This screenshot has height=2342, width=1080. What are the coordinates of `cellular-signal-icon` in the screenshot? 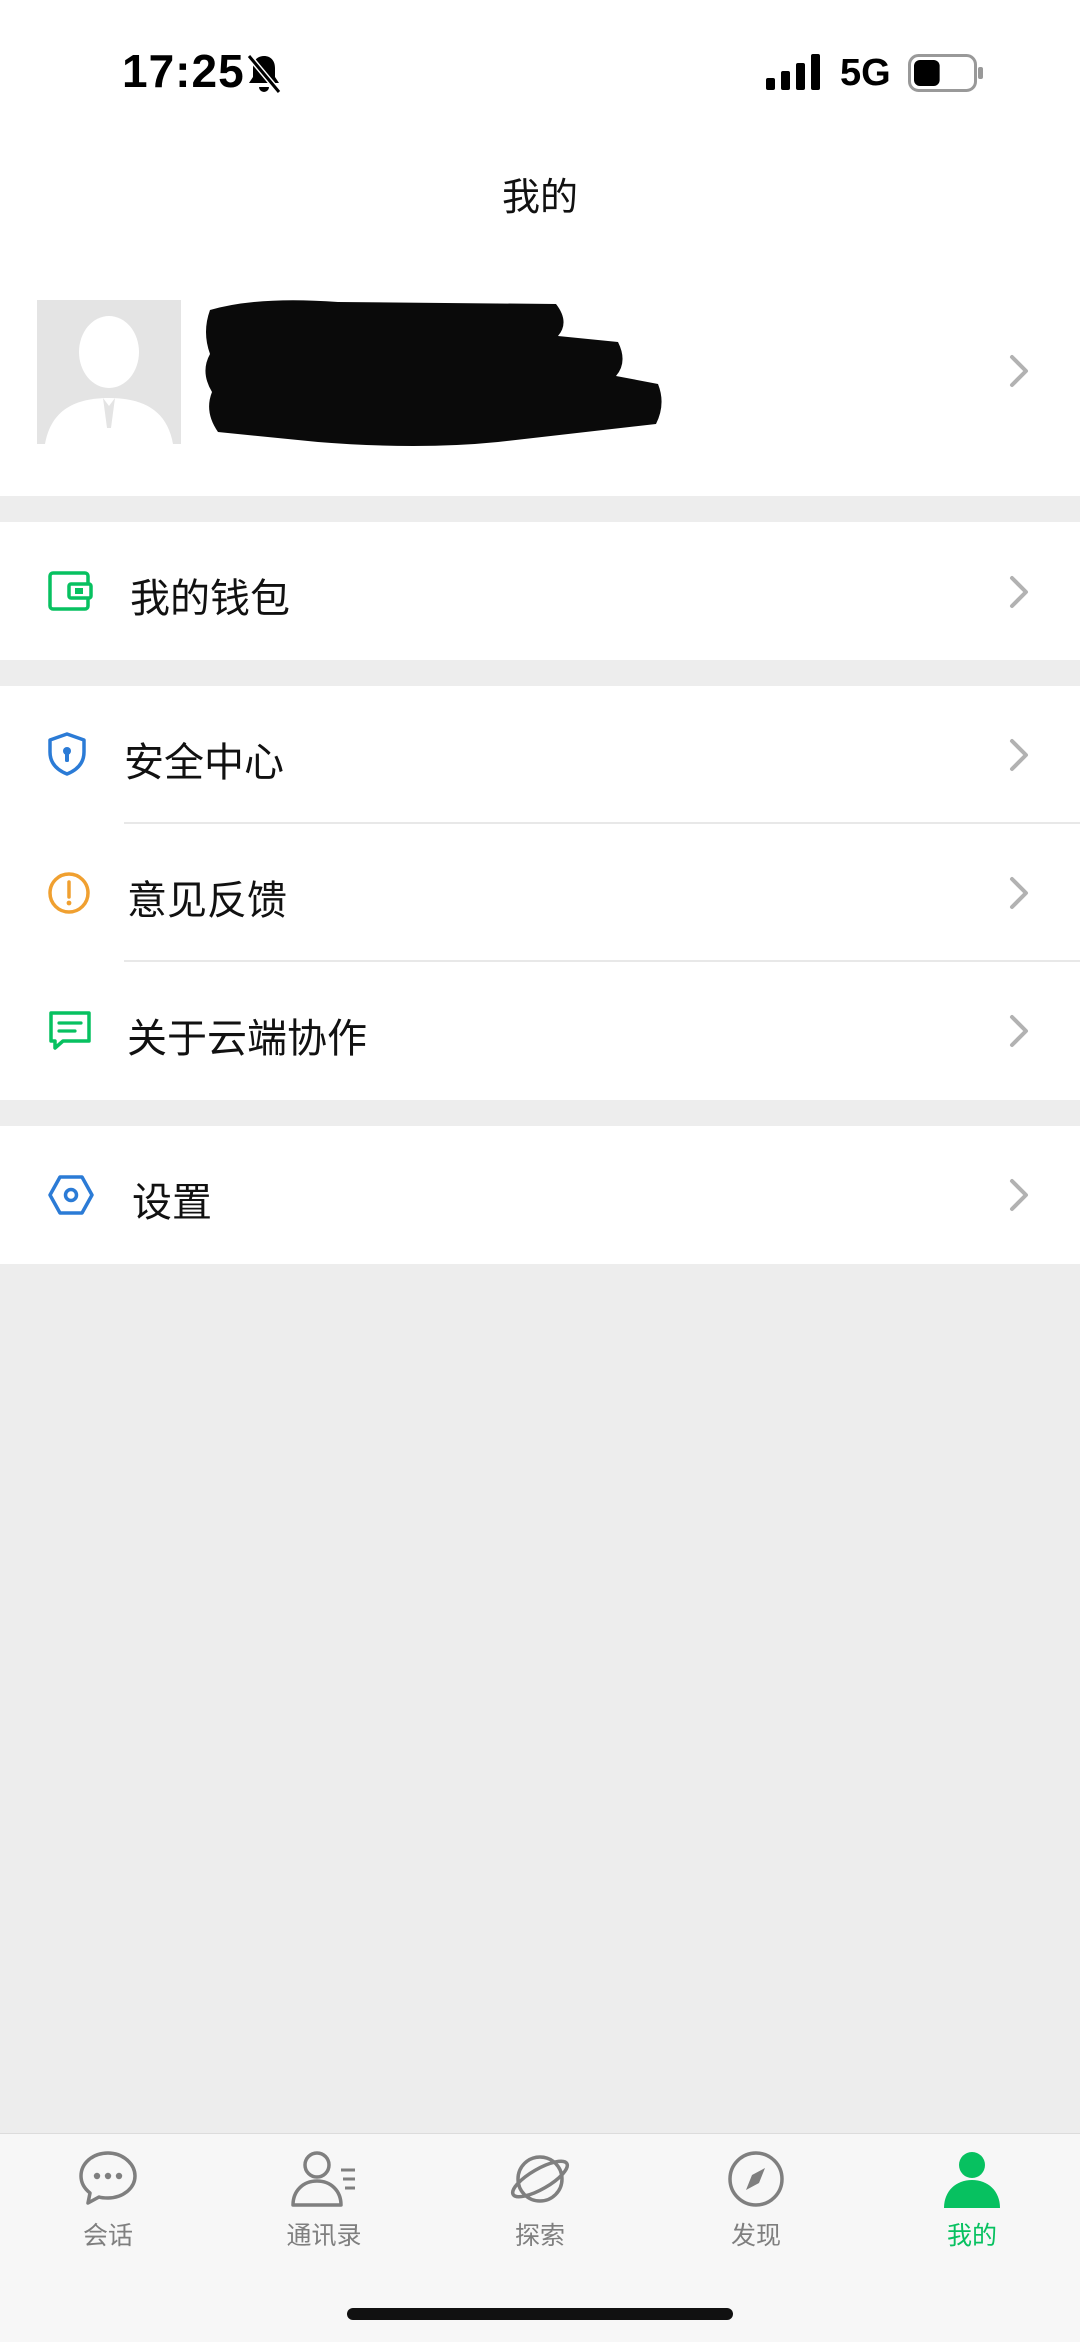 It's located at (793, 72).